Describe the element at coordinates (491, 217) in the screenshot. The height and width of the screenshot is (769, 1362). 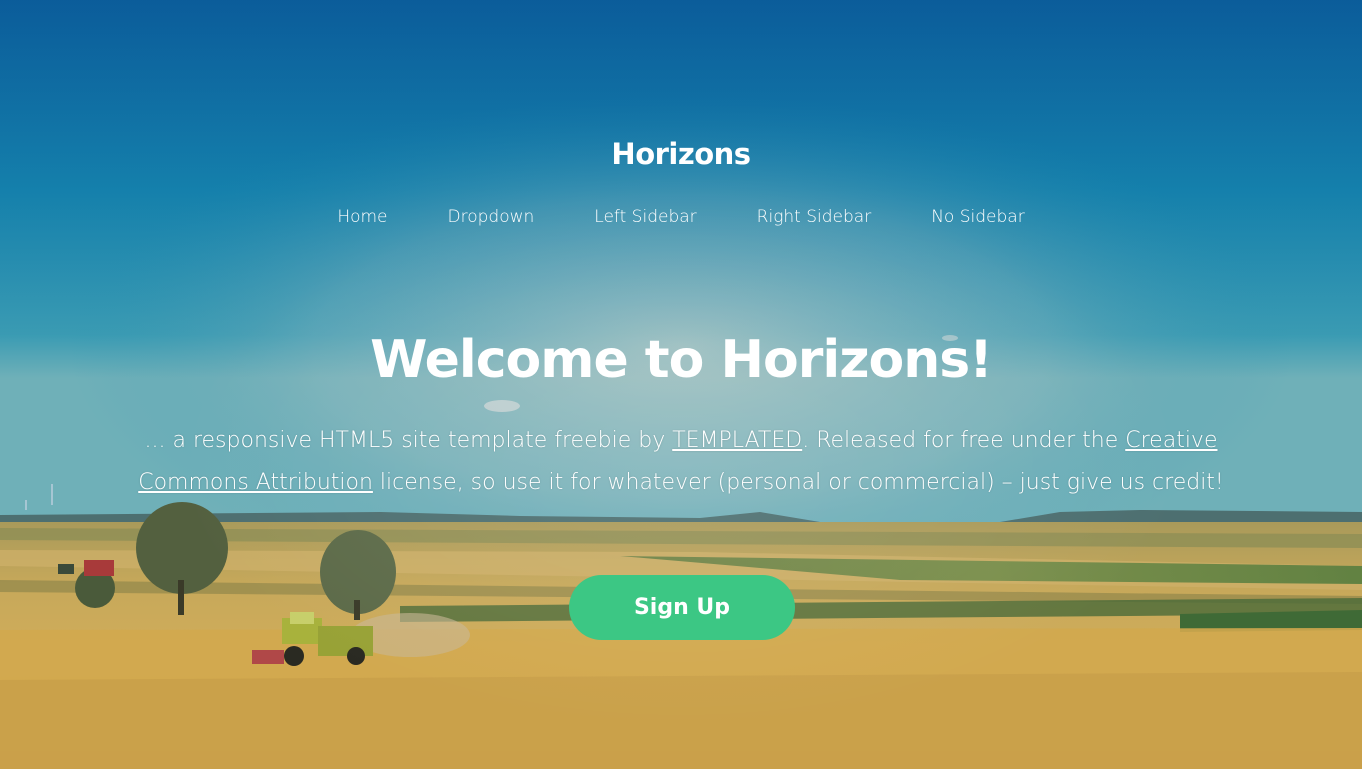
I see `nav-item-dropdown: Dropdown` at that location.